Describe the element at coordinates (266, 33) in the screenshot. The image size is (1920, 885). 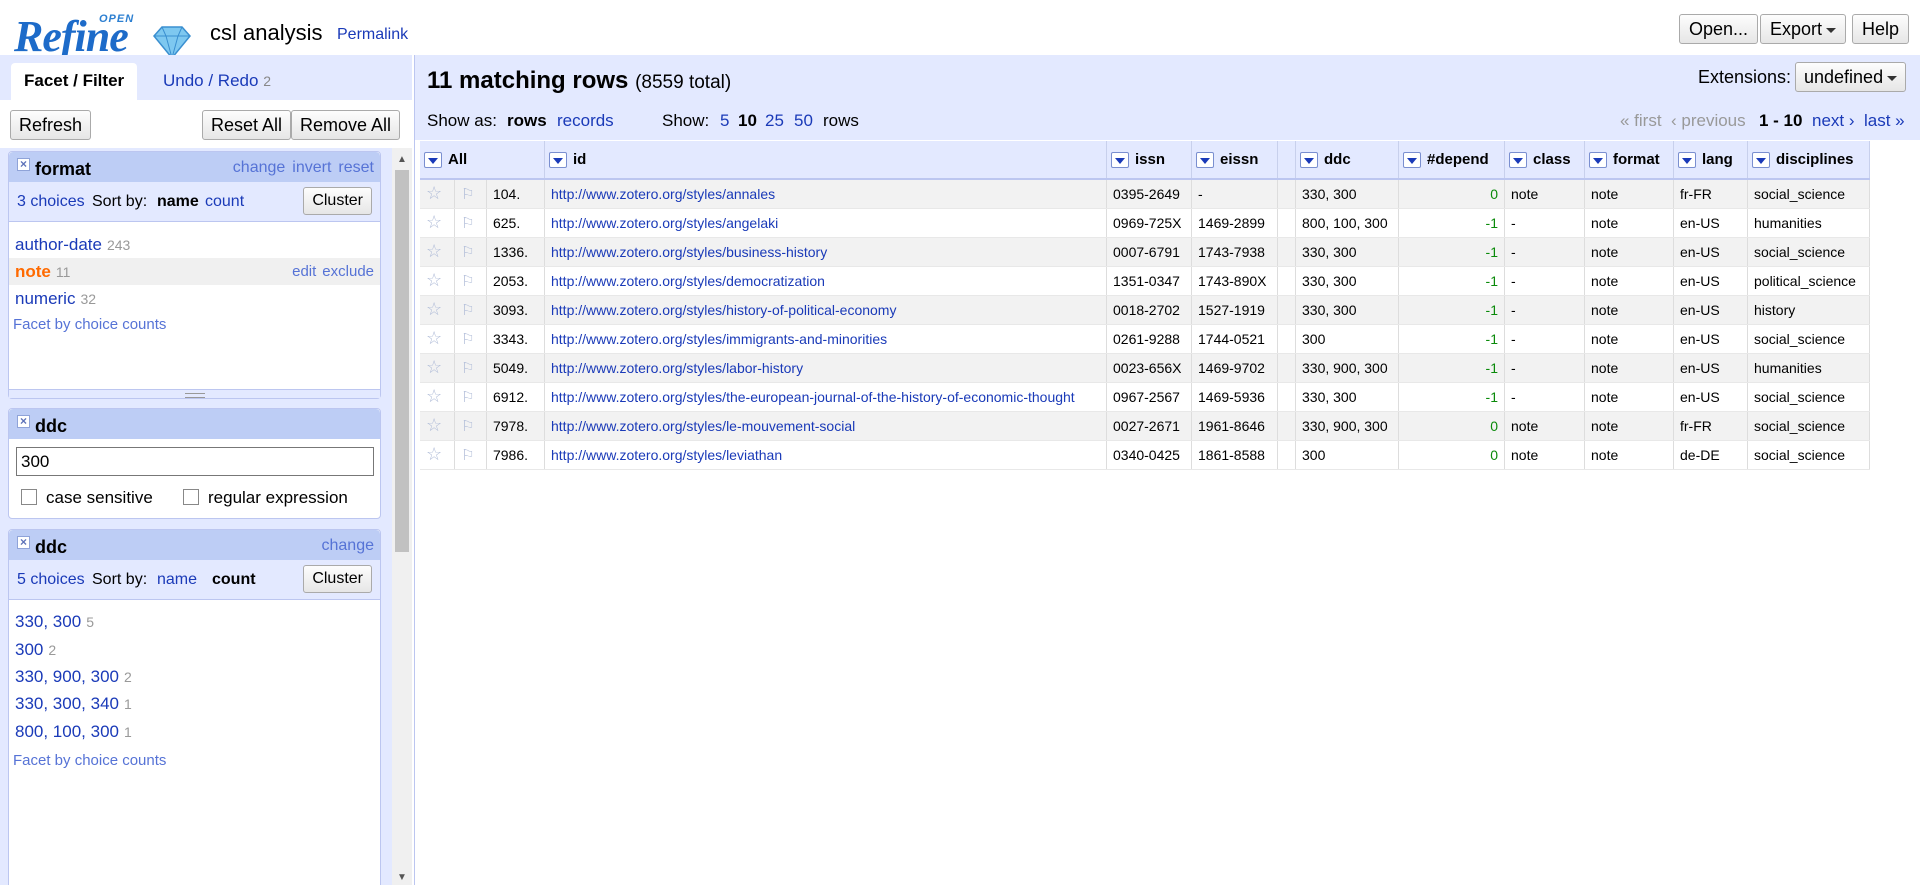
I see `project-title: csl analysis` at that location.